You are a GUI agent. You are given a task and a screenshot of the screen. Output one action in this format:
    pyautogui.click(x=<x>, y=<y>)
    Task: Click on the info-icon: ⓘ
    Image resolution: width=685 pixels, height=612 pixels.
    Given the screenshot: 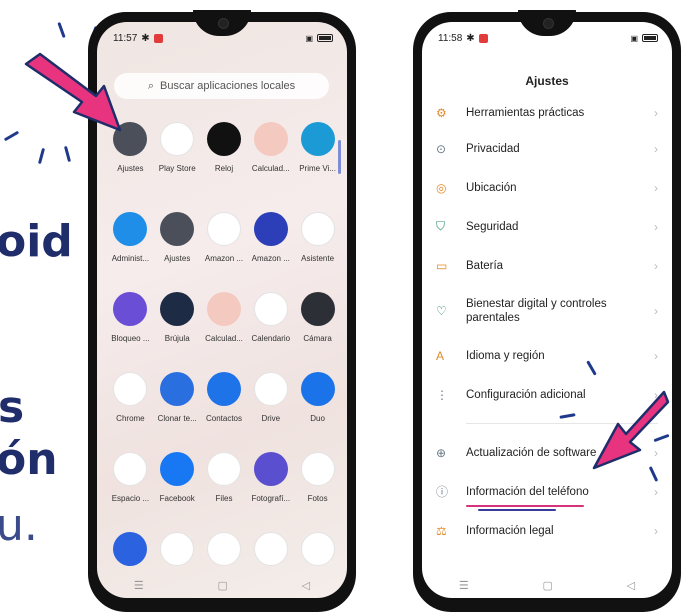 What is the action you would take?
    pyautogui.click(x=442, y=492)
    